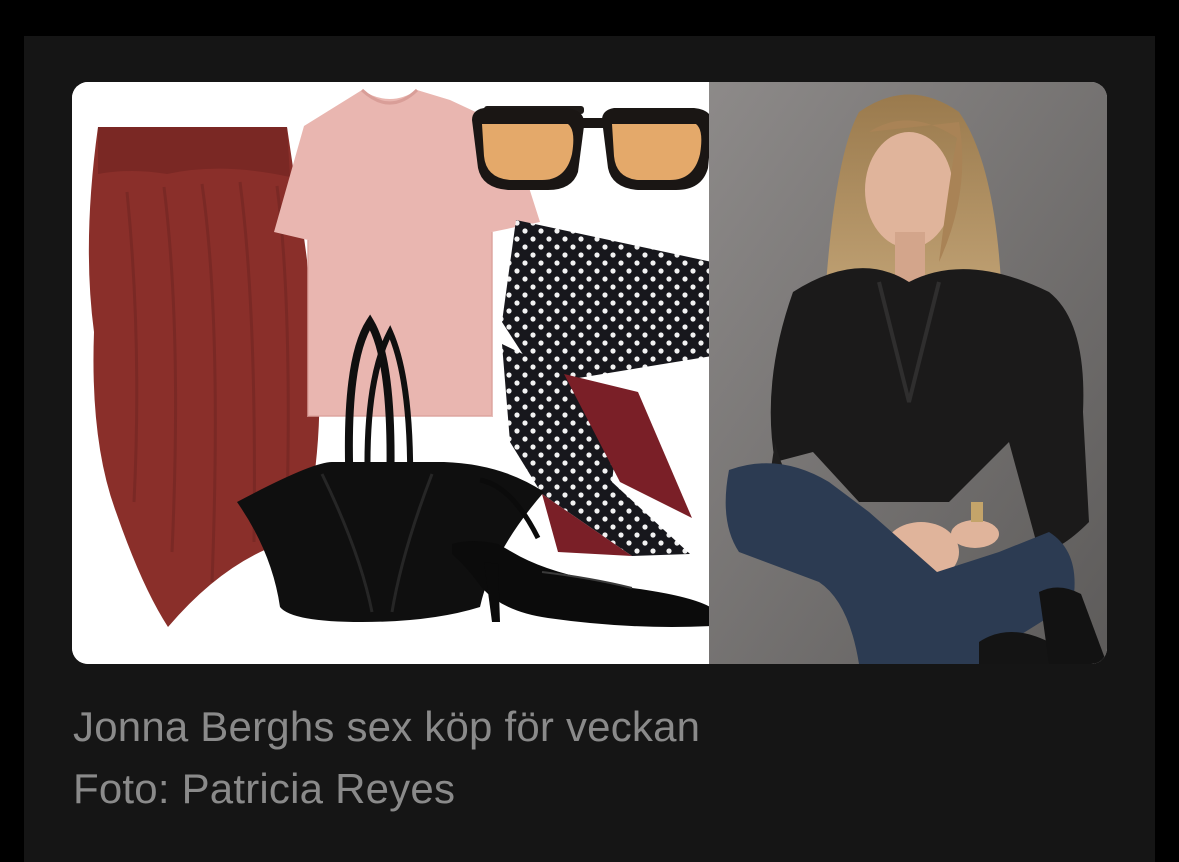 The height and width of the screenshot is (862, 1179). What do you see at coordinates (590, 148) in the screenshot?
I see `tinted-sunglasses-image` at bounding box center [590, 148].